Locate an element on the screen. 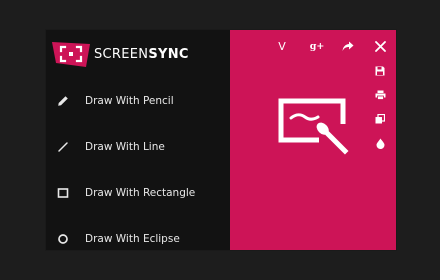  menu-item-line: Draw With Line is located at coordinates (138, 147).